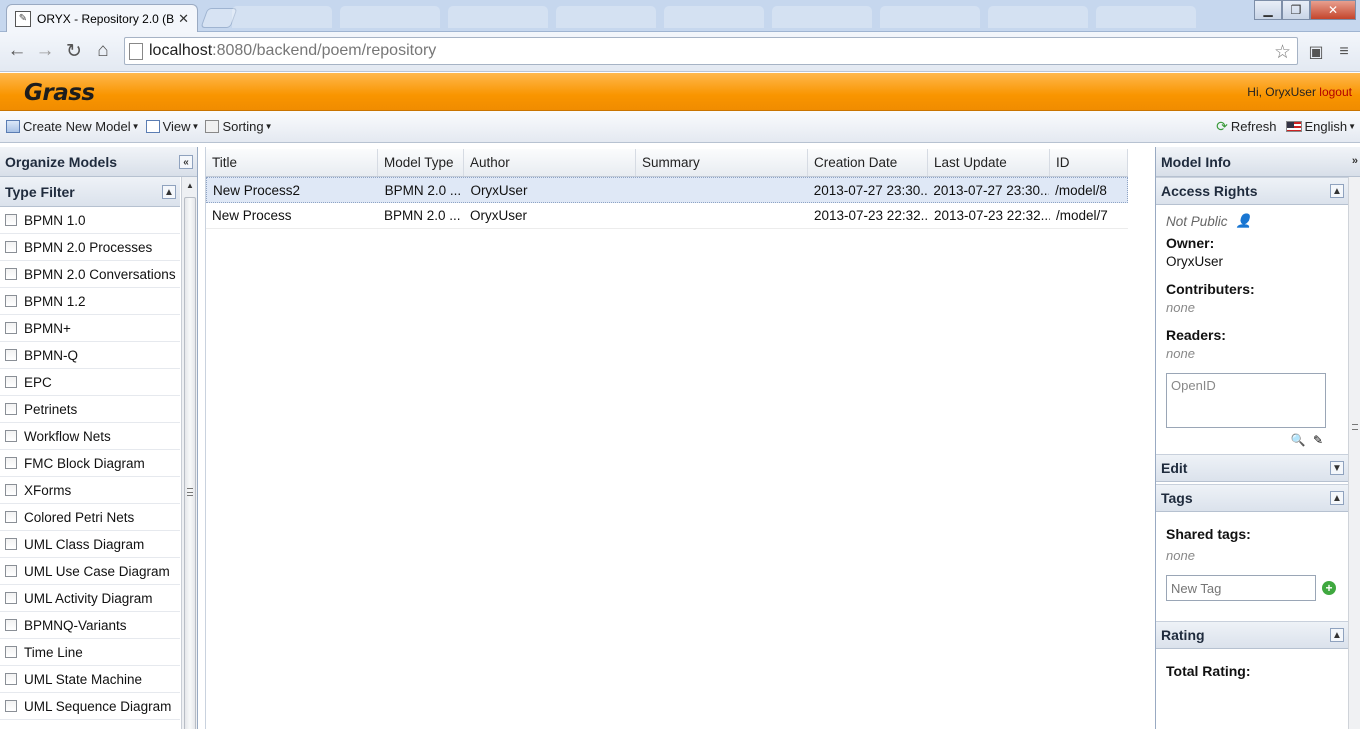  What do you see at coordinates (1268, 10) in the screenshot?
I see `minimize-icon: ▁` at bounding box center [1268, 10].